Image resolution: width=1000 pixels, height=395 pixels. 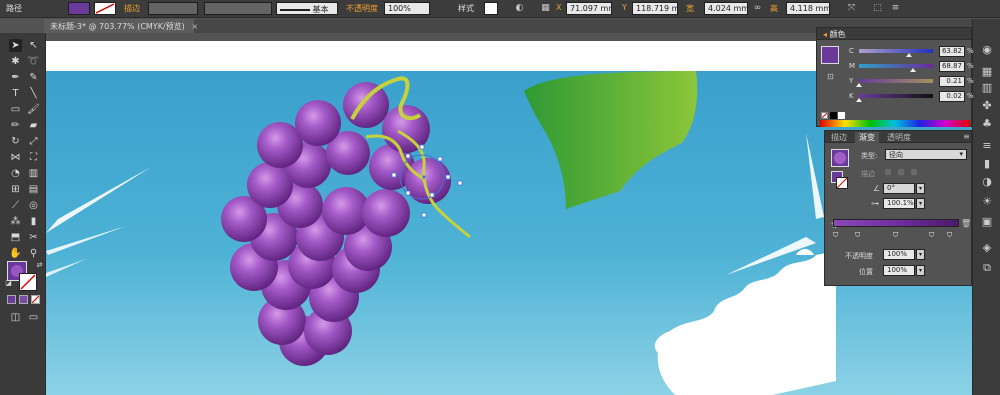 I want to click on blend-tool-icon: ◎, so click(x=33, y=205).